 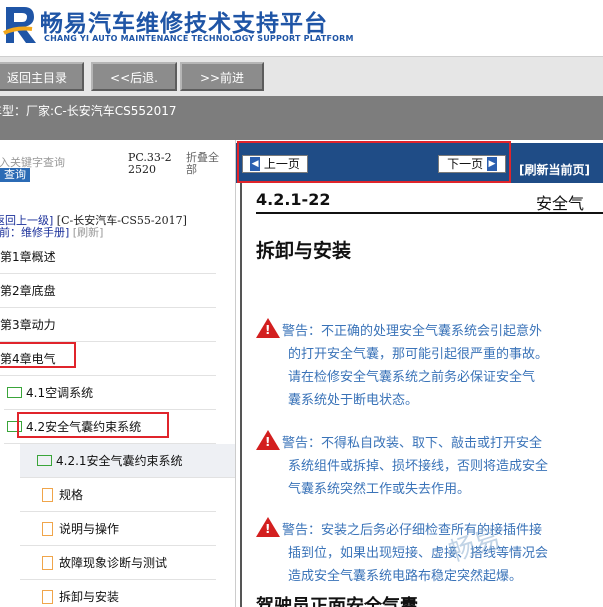 I want to click on section-title: 安全气, so click(x=560, y=203).